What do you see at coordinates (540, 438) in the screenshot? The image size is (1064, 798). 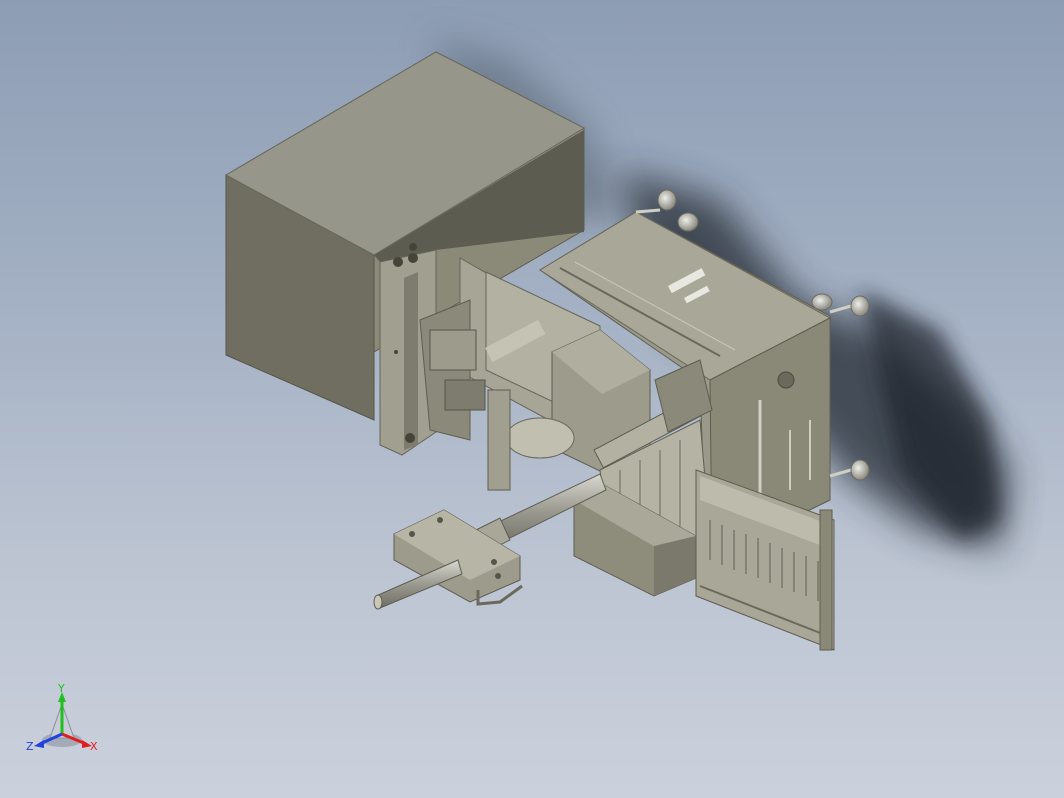 I see `disc-icon` at bounding box center [540, 438].